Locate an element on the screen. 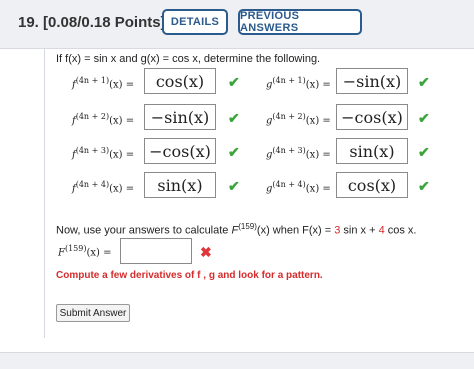 The image size is (474, 369). question-points: [0.08/0.18 Points] is located at coordinates (104, 22).